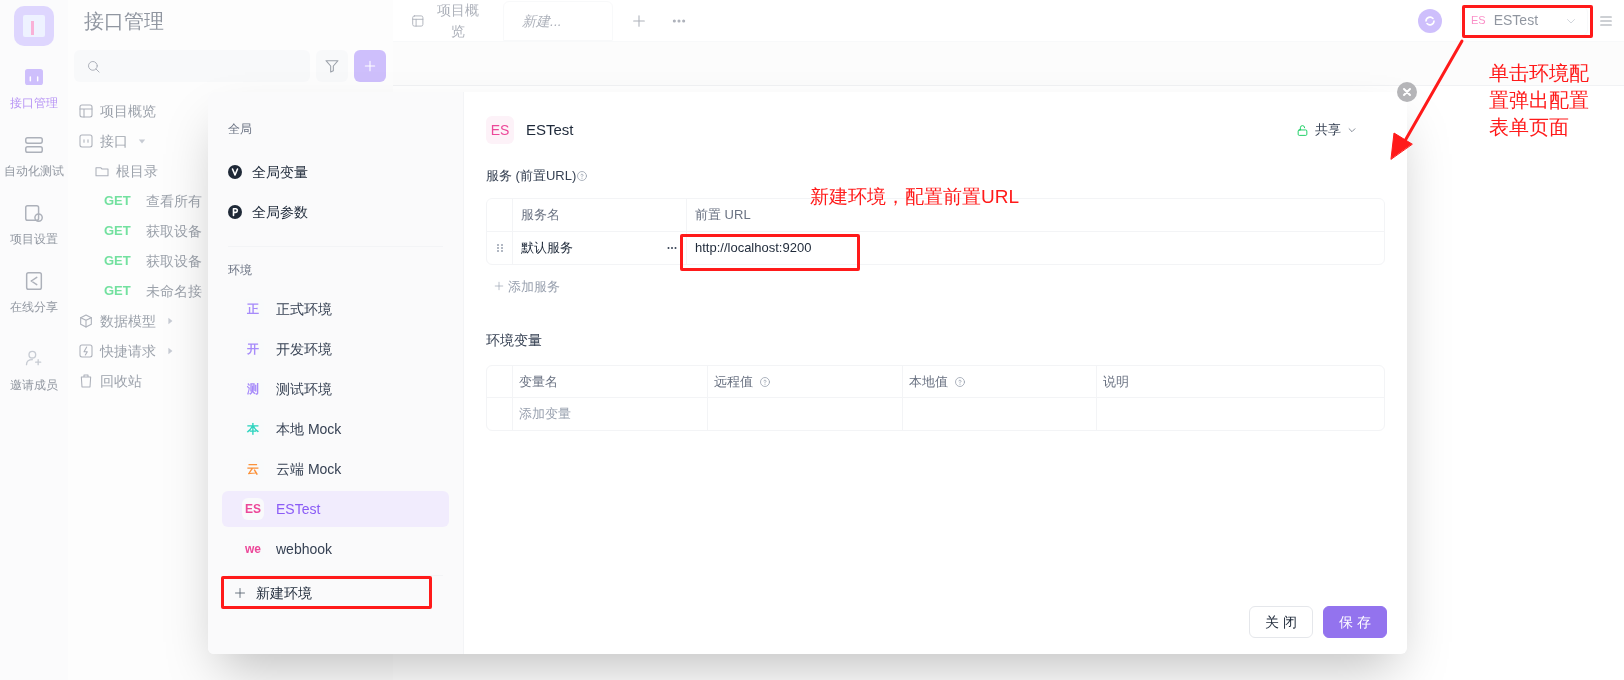 This screenshot has width=1624, height=680. Describe the element at coordinates (1352, 130) in the screenshot. I see `chevron-down-icon` at that location.